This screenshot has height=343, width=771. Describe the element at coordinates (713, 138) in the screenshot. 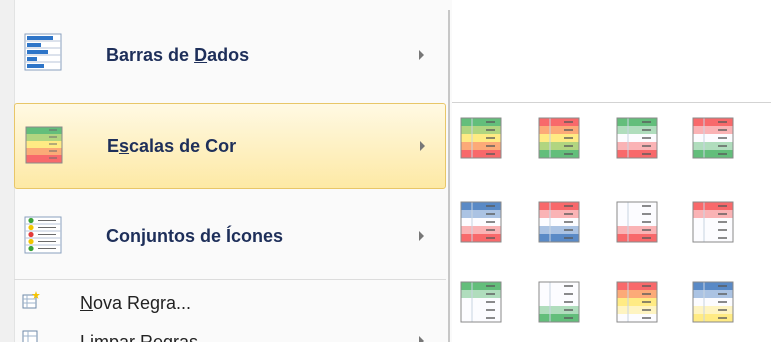

I see `color-scale-option-4-icon` at that location.